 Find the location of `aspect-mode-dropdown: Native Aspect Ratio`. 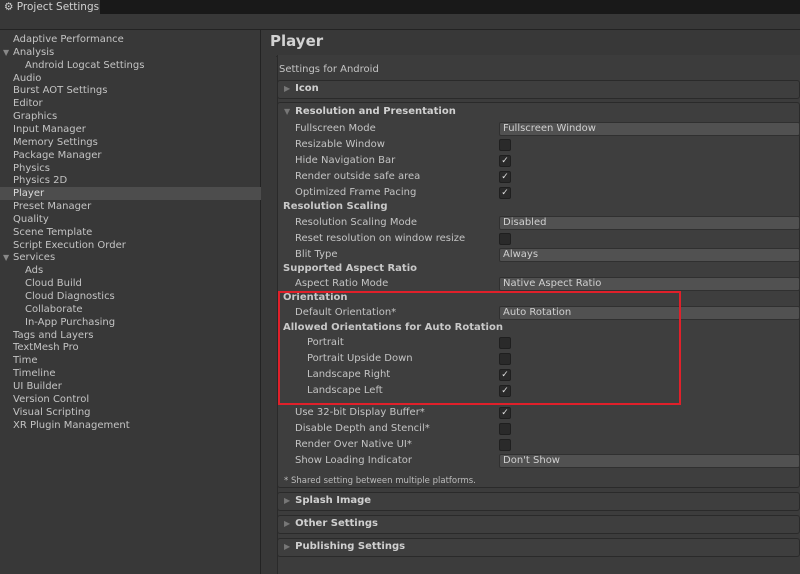

aspect-mode-dropdown: Native Aspect Ratio is located at coordinates (649, 284).